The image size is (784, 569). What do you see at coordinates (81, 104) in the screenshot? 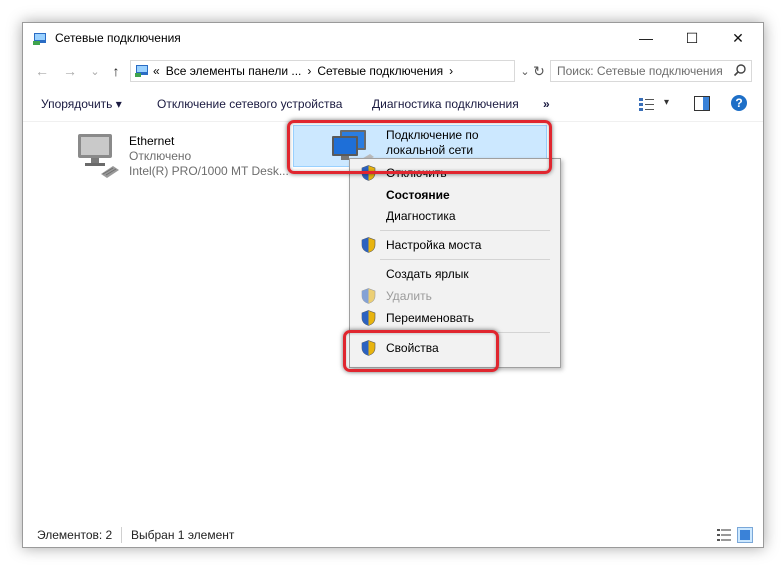
I see `organize-button: Упорядочить ▾` at bounding box center [81, 104].